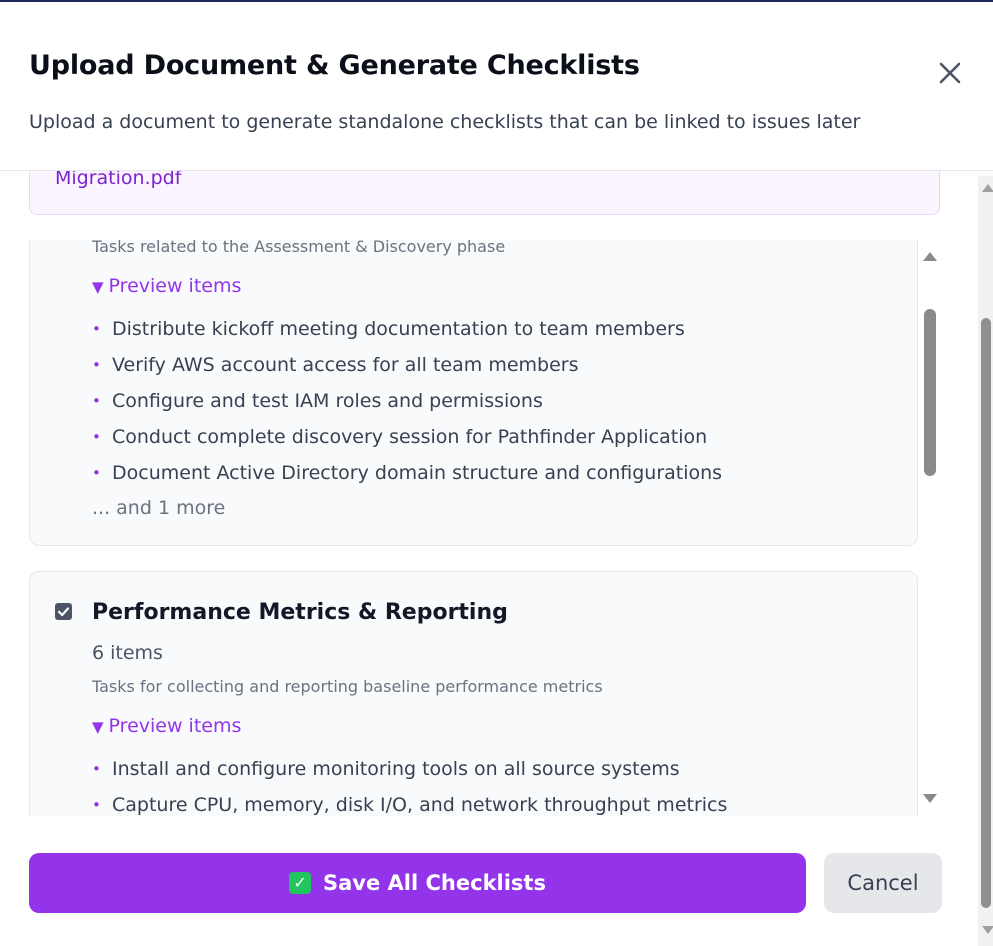  What do you see at coordinates (159, 508) in the screenshot?
I see `more-items-text: ... and 1 more` at bounding box center [159, 508].